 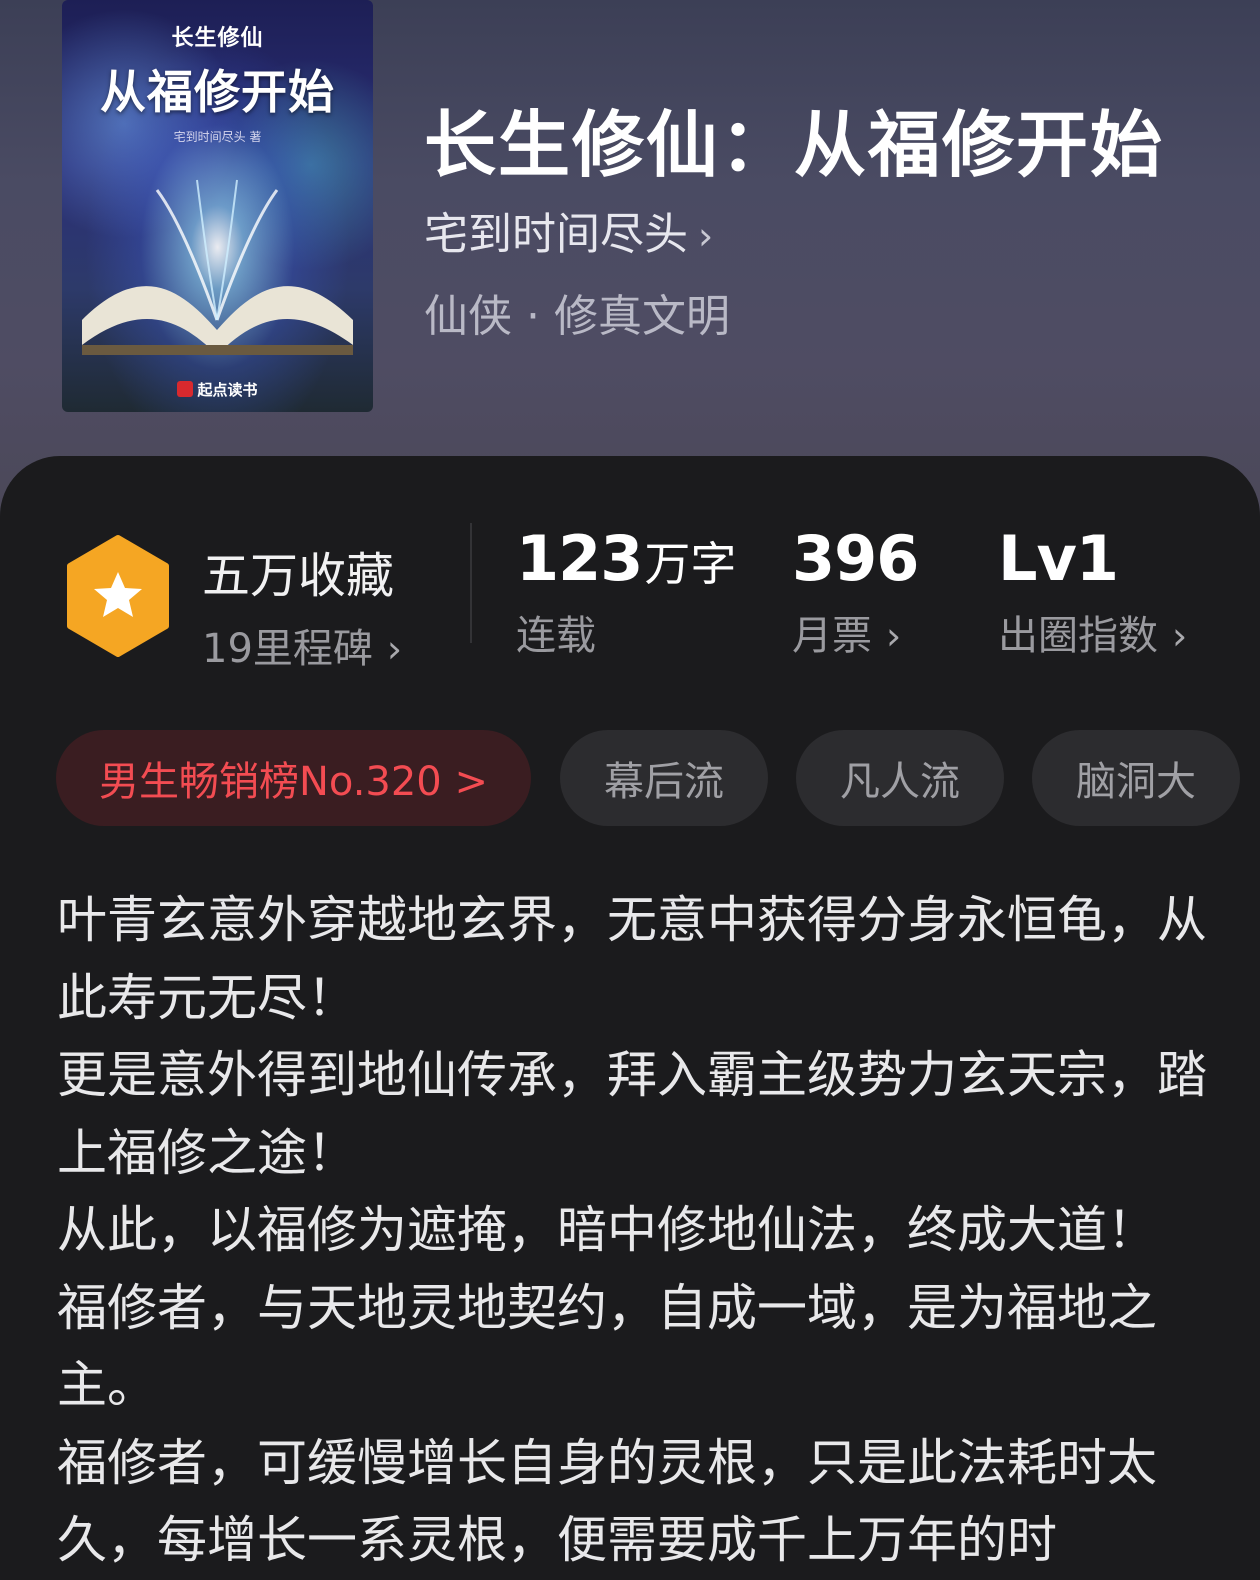 I want to click on book-cover: 长生修仙 从福修开始 宅到时间尽头 著 起点读书, so click(x=217, y=206).